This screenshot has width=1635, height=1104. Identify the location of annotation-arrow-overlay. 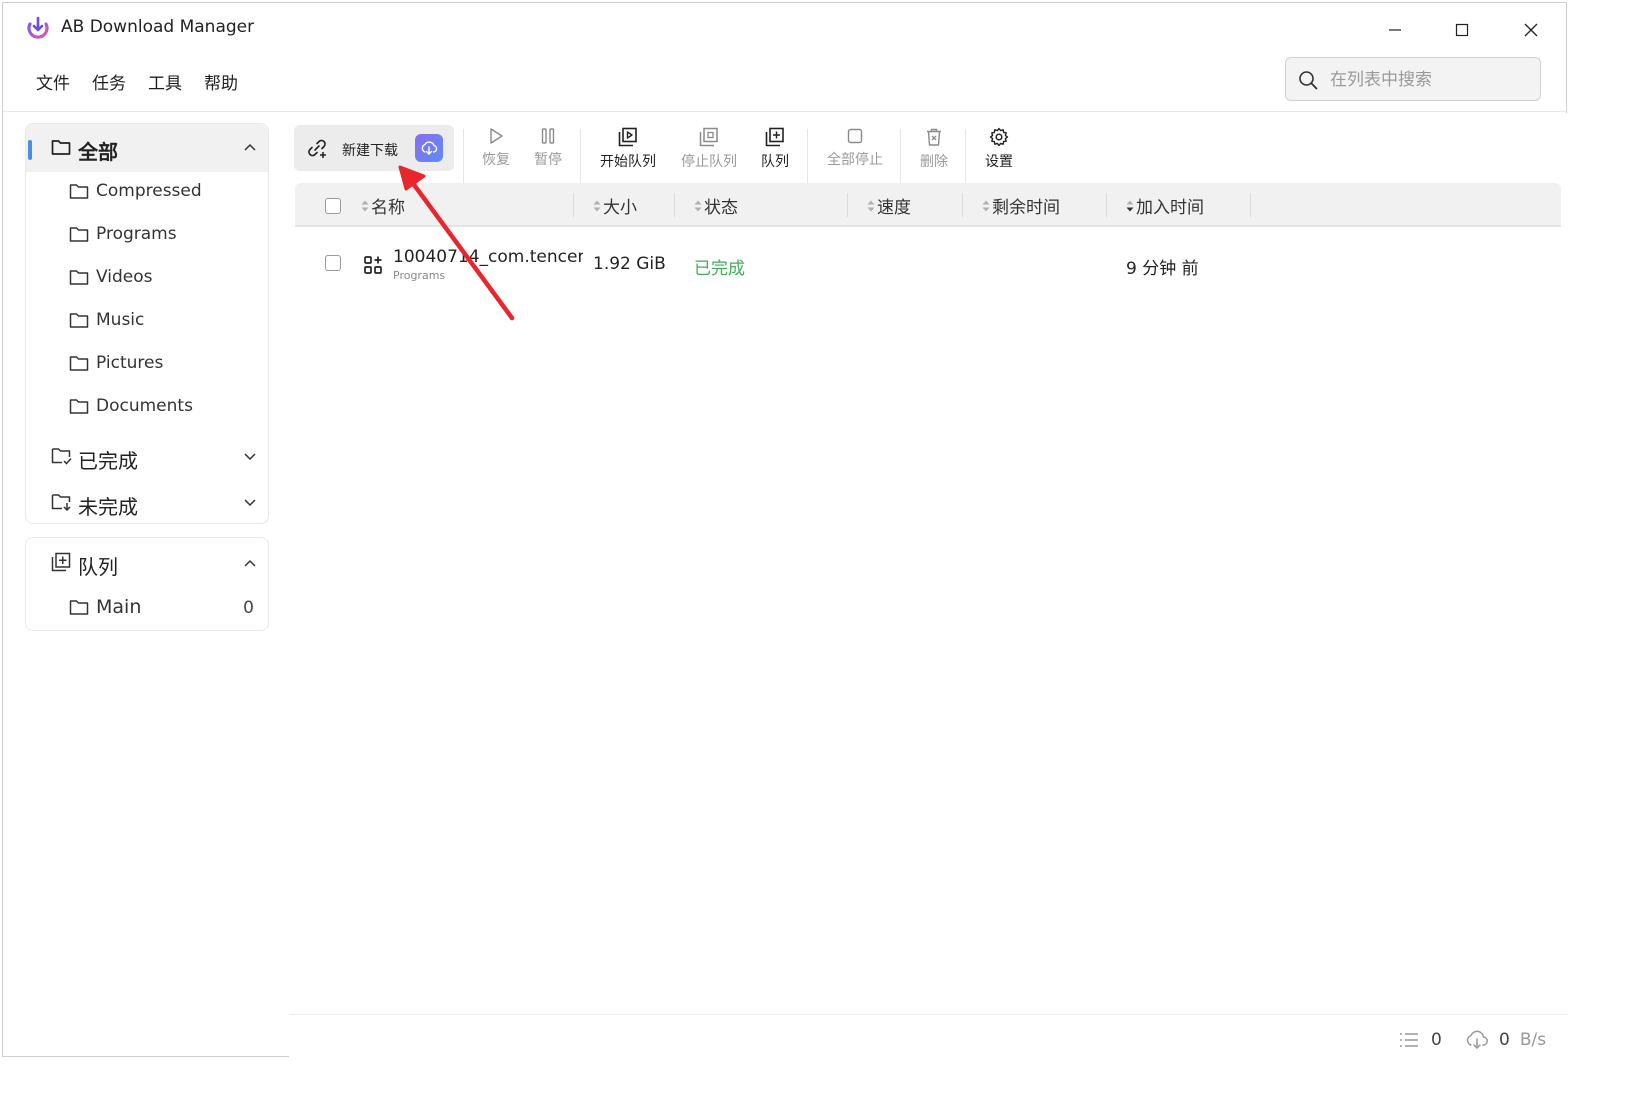
(456, 243).